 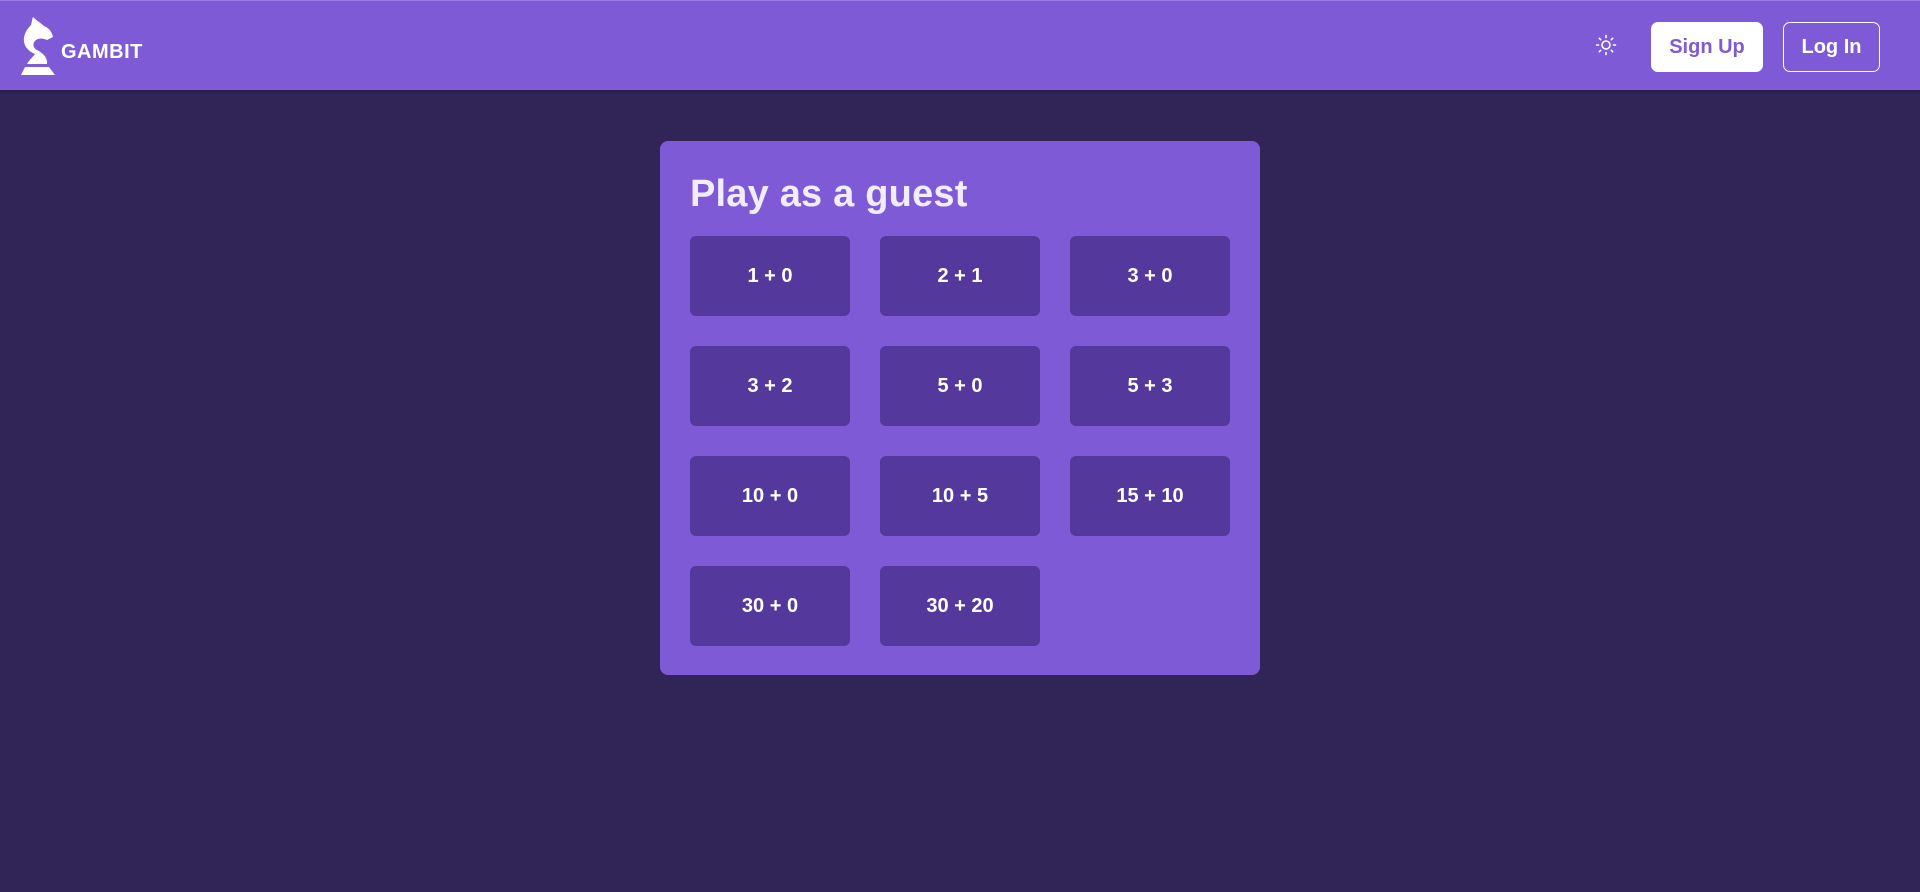 I want to click on time-control-30-20-button: 30 + 20, so click(x=960, y=606).